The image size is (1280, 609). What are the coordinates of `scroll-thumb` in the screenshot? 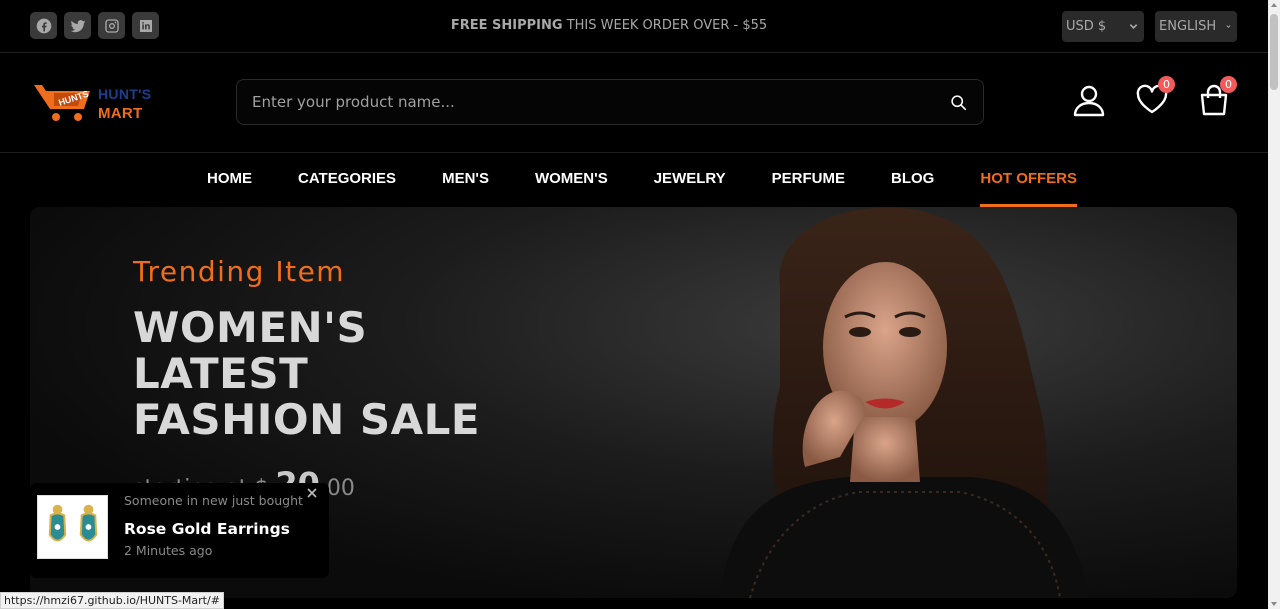 It's located at (1274, 52).